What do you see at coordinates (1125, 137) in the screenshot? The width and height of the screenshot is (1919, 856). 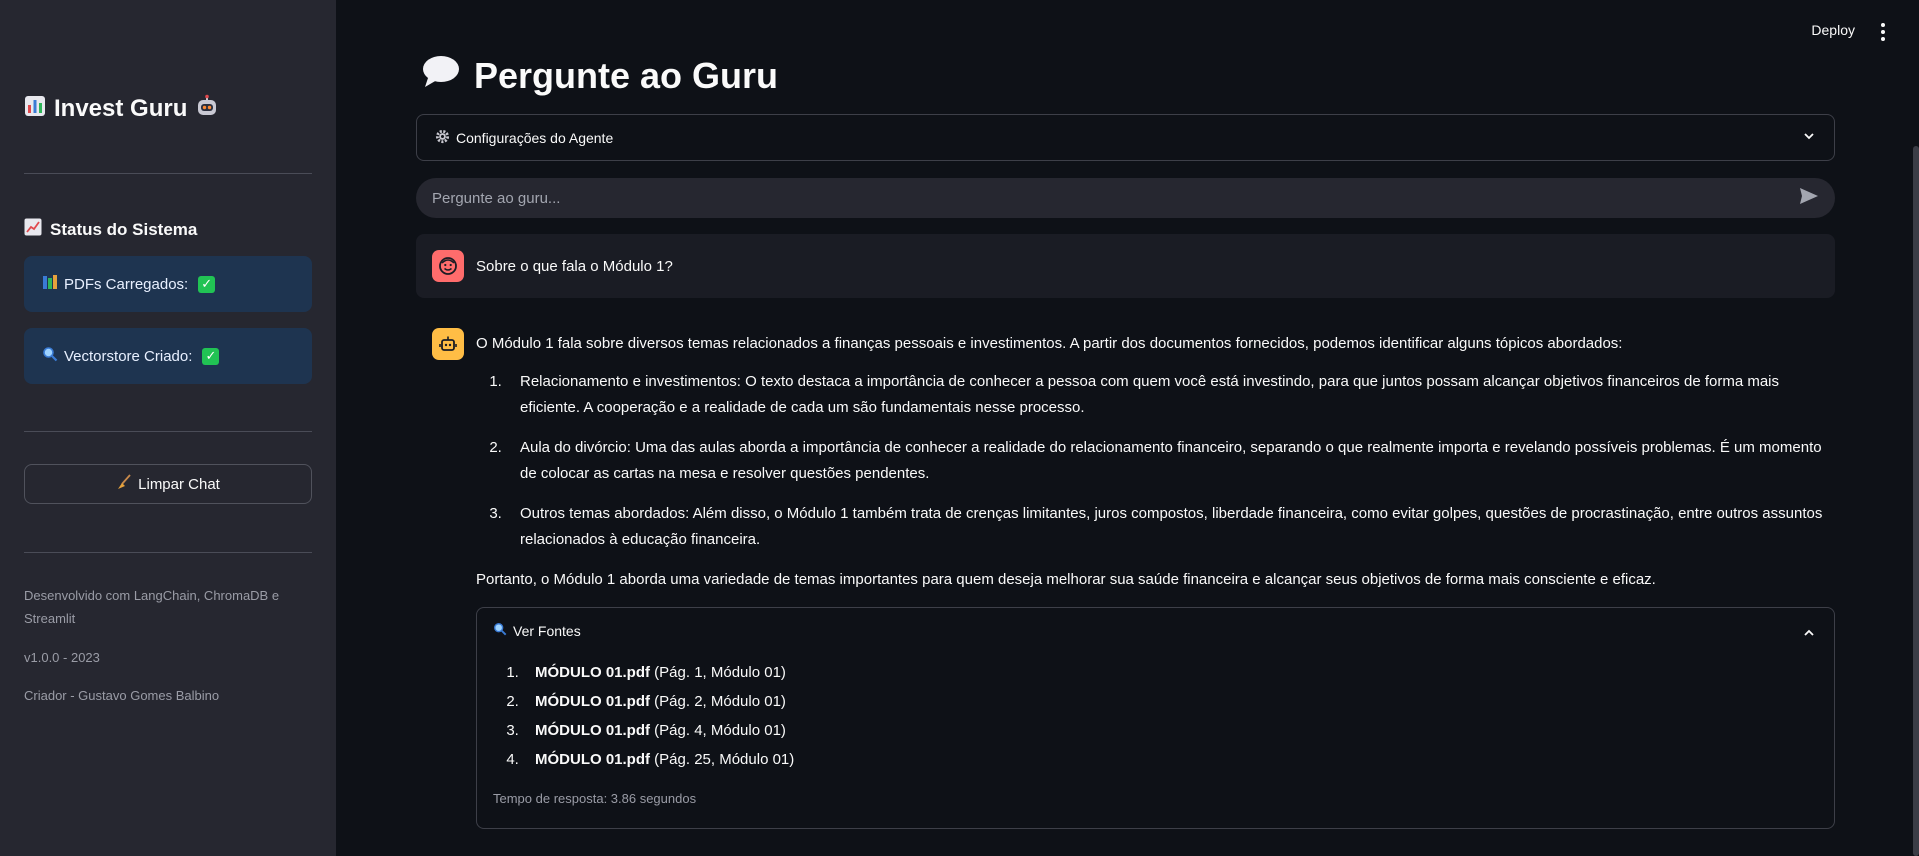 I see `agent-config-expander: Configurações do Agente` at bounding box center [1125, 137].